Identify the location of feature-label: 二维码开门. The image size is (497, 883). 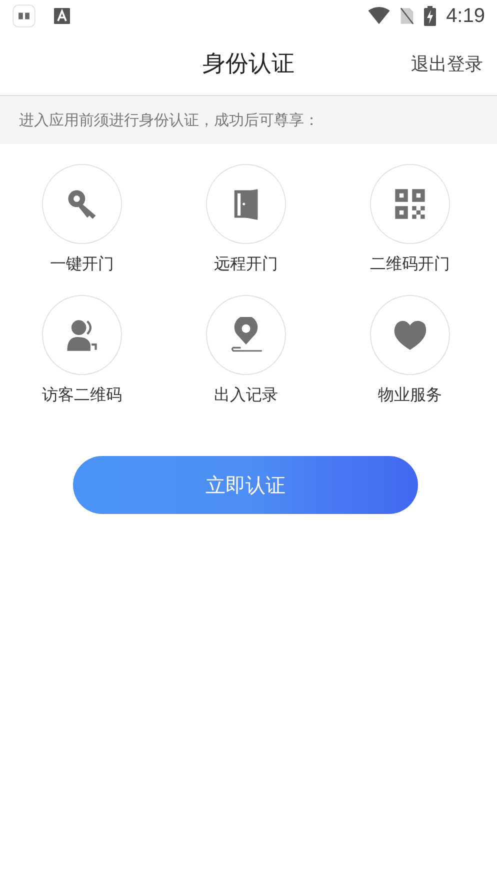
(410, 264).